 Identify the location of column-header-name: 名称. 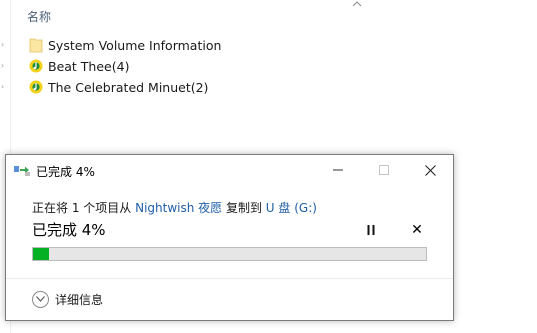
(39, 16).